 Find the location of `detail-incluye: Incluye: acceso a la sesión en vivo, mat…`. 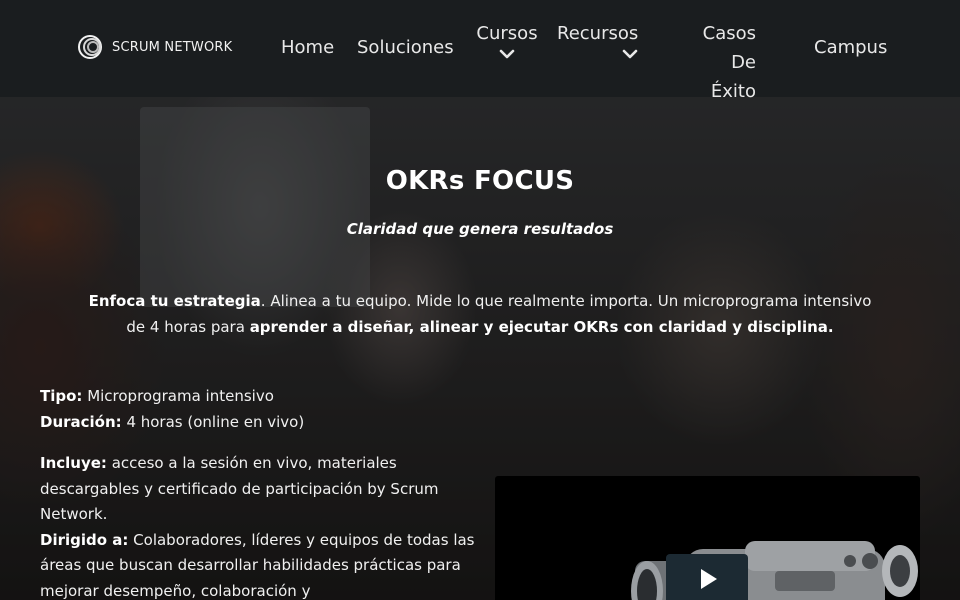

detail-incluye: Incluye: acceso a la sesión en vivo, mat… is located at coordinates (260, 489).